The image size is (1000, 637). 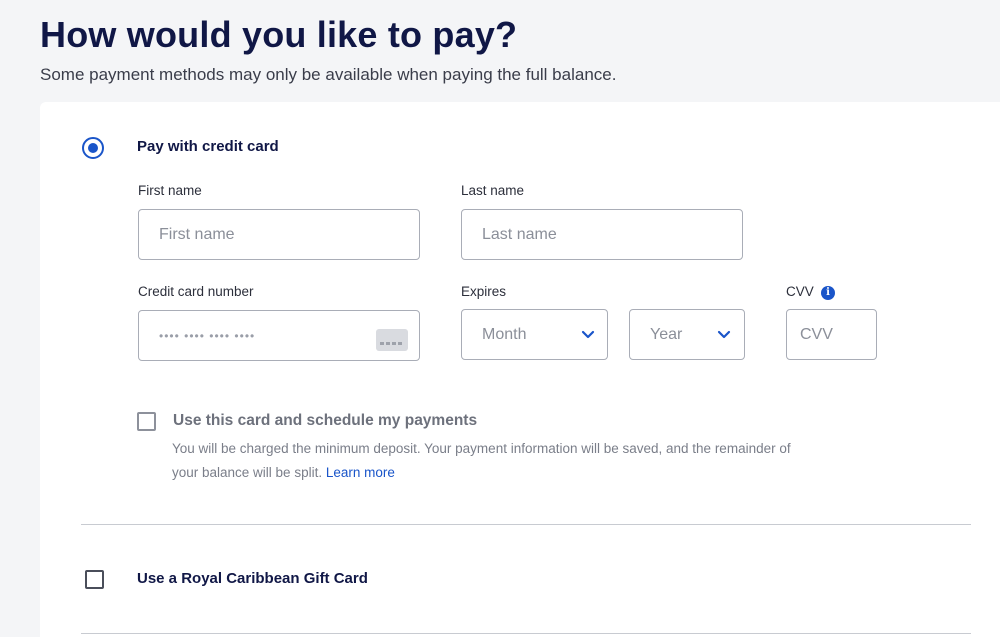 What do you see at coordinates (800, 291) in the screenshot?
I see `cvv-label: CVV` at bounding box center [800, 291].